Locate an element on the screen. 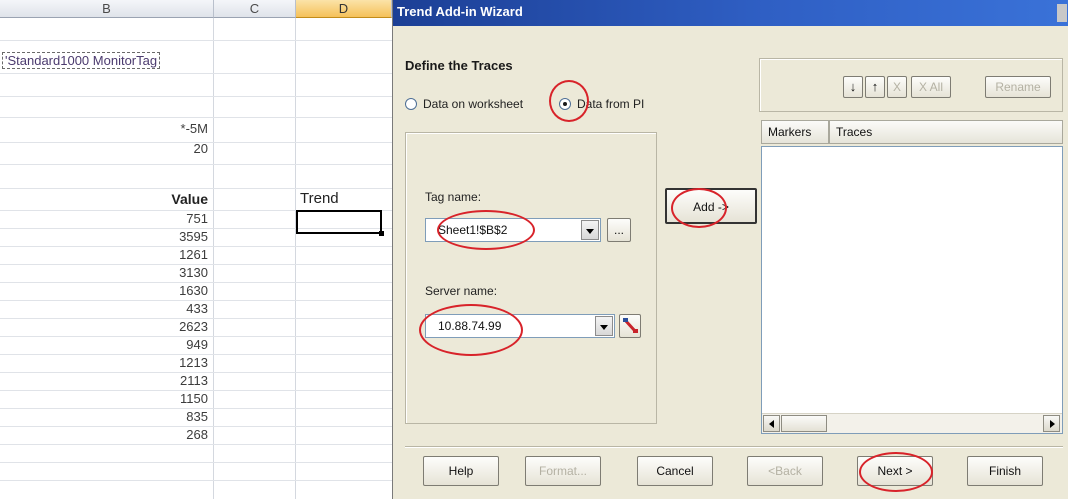  server-name-value: 10.88.74.99 is located at coordinates (470, 326).